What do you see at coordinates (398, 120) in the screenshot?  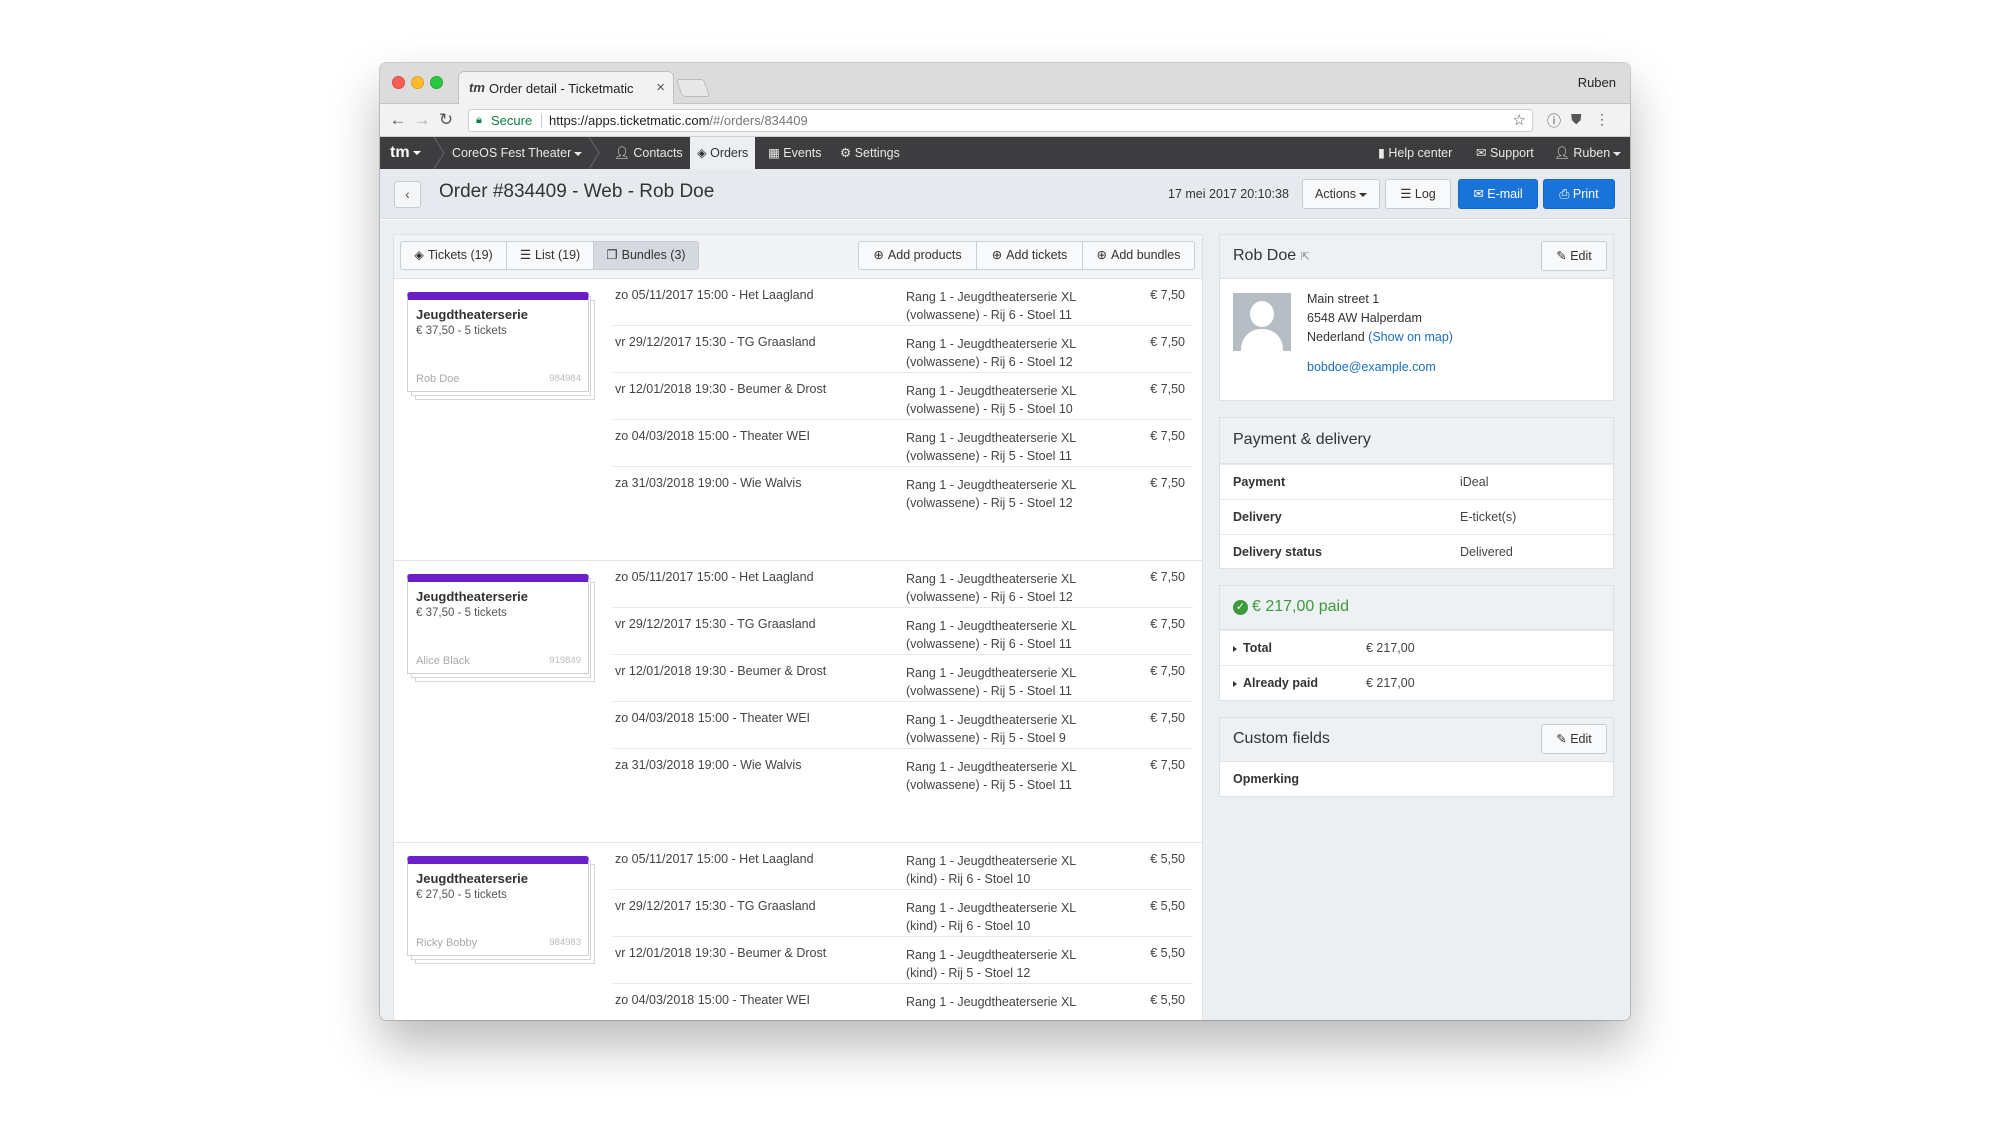 I see `back-arrow-icon: ←` at bounding box center [398, 120].